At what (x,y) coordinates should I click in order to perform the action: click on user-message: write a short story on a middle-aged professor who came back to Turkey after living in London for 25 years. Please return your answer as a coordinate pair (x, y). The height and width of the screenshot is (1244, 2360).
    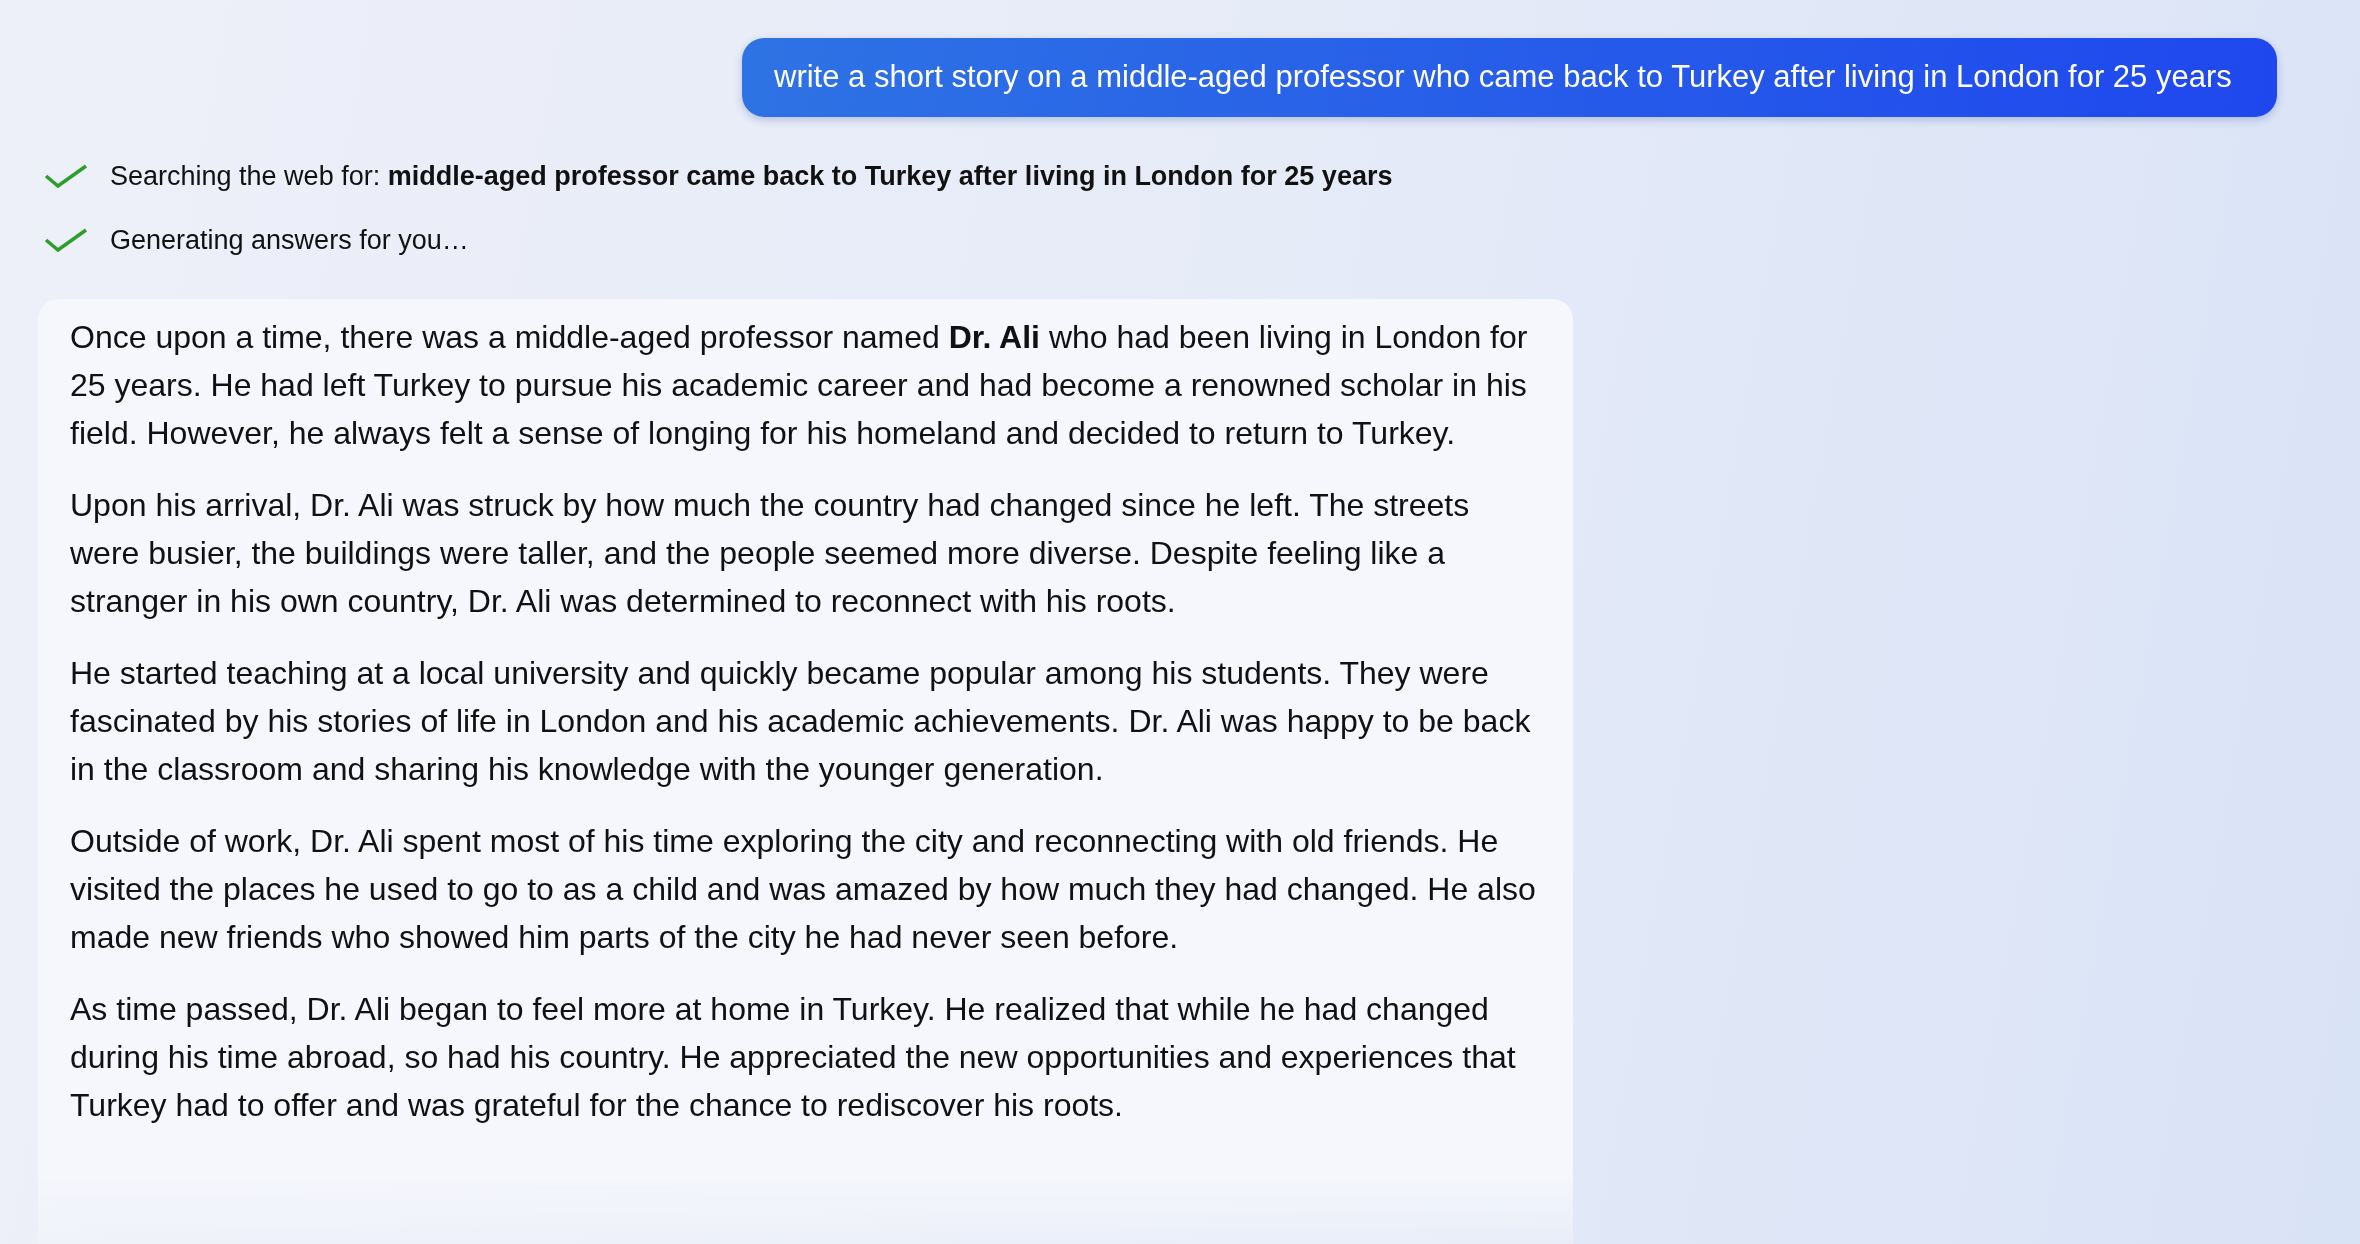
    Looking at the image, I should click on (1509, 77).